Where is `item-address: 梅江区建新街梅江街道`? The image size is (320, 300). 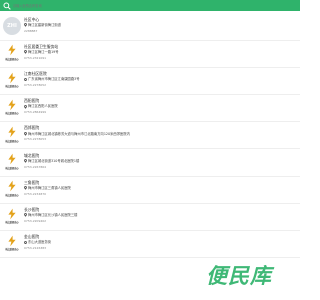 item-address: 梅江区建新街梅江街道 is located at coordinates (160, 25).